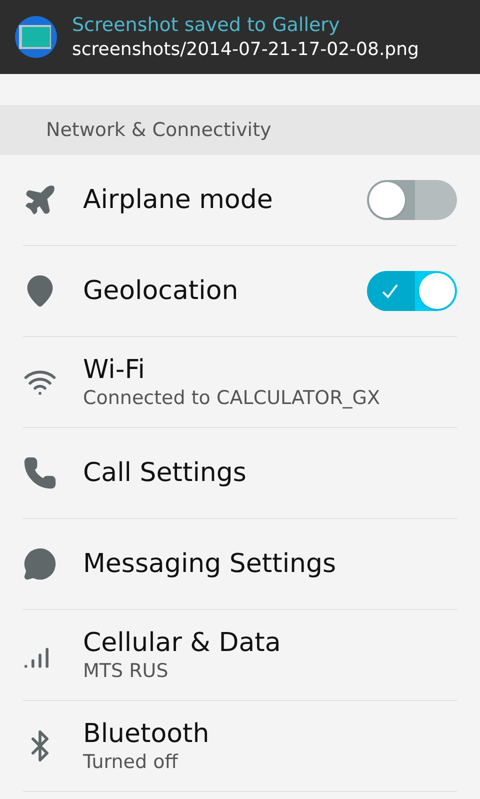 The height and width of the screenshot is (799, 480). What do you see at coordinates (232, 398) in the screenshot?
I see `setting-subtitle: Connected to CALCULATOR_GX` at bounding box center [232, 398].